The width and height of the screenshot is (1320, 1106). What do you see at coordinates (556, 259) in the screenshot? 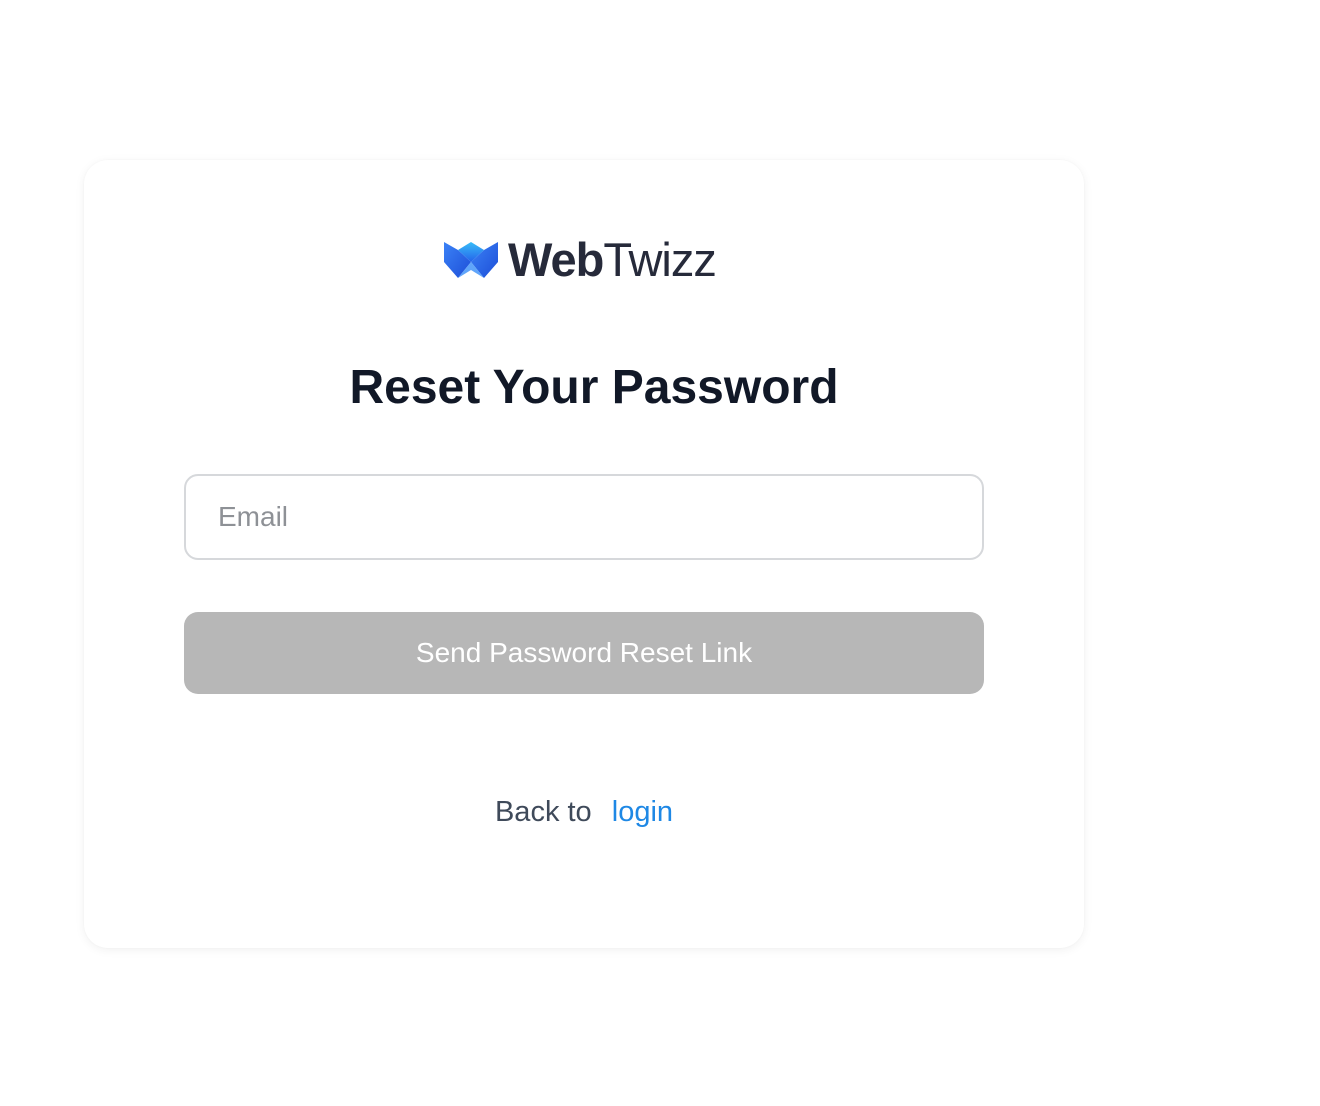
I see `brand-name-bold: Web` at bounding box center [556, 259].